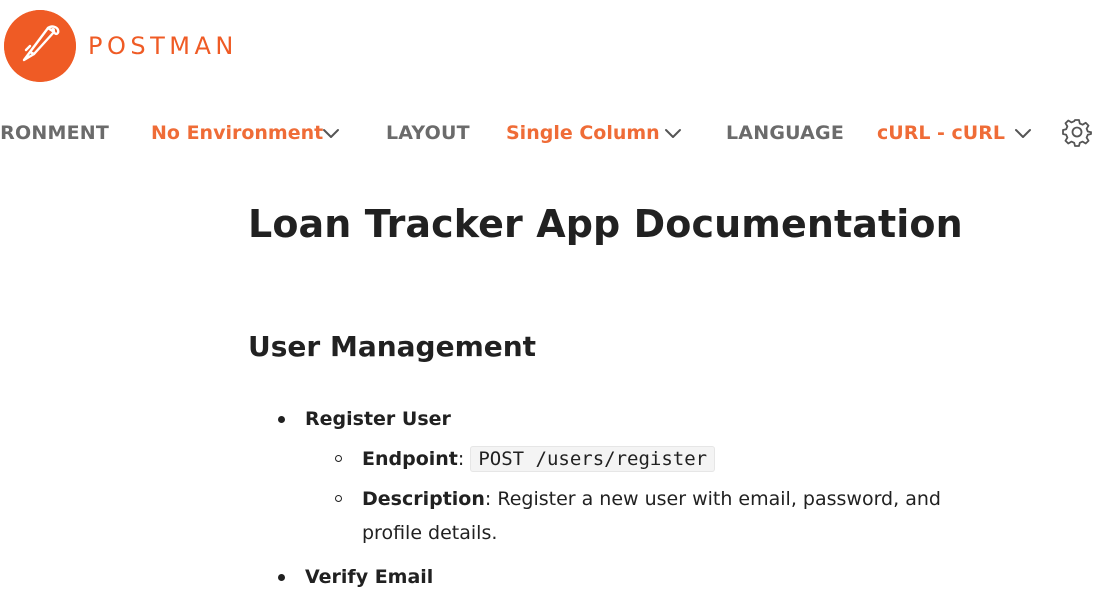 This screenshot has width=1097, height=599. I want to click on endpoint-label: Endpoint, so click(410, 459).